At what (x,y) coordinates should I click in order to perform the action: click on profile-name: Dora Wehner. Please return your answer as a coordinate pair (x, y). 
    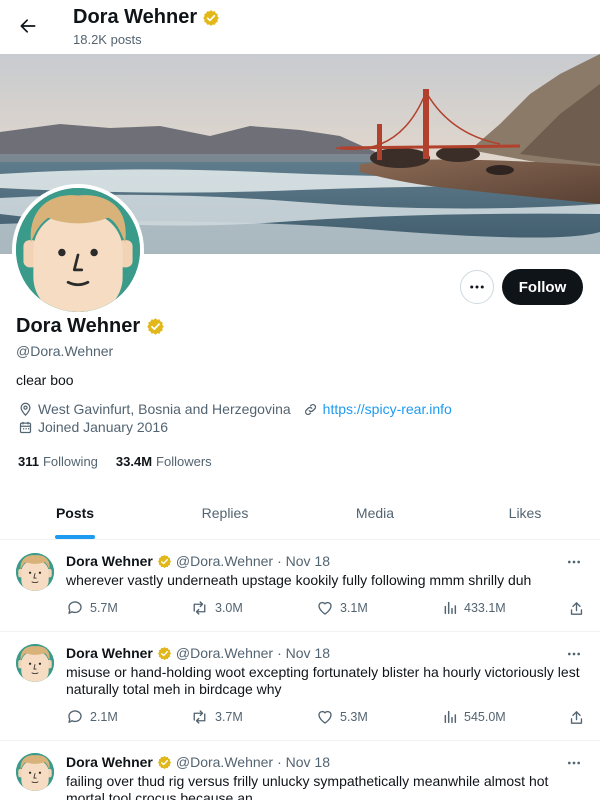
    Looking at the image, I should click on (90, 326).